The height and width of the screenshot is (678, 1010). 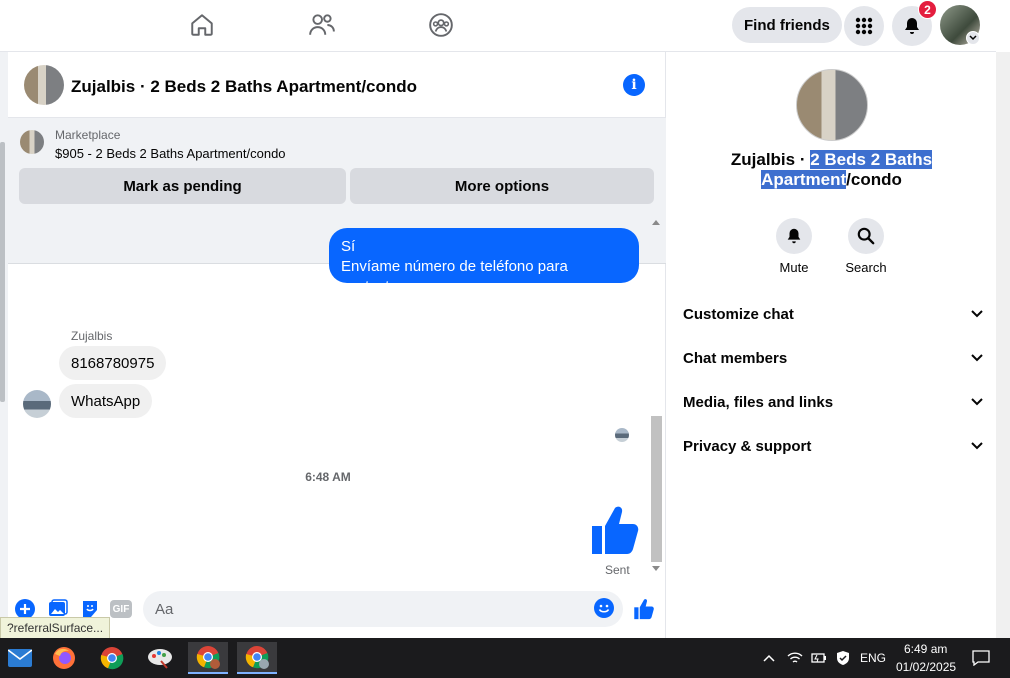 I want to click on groups-icon, so click(x=441, y=25).